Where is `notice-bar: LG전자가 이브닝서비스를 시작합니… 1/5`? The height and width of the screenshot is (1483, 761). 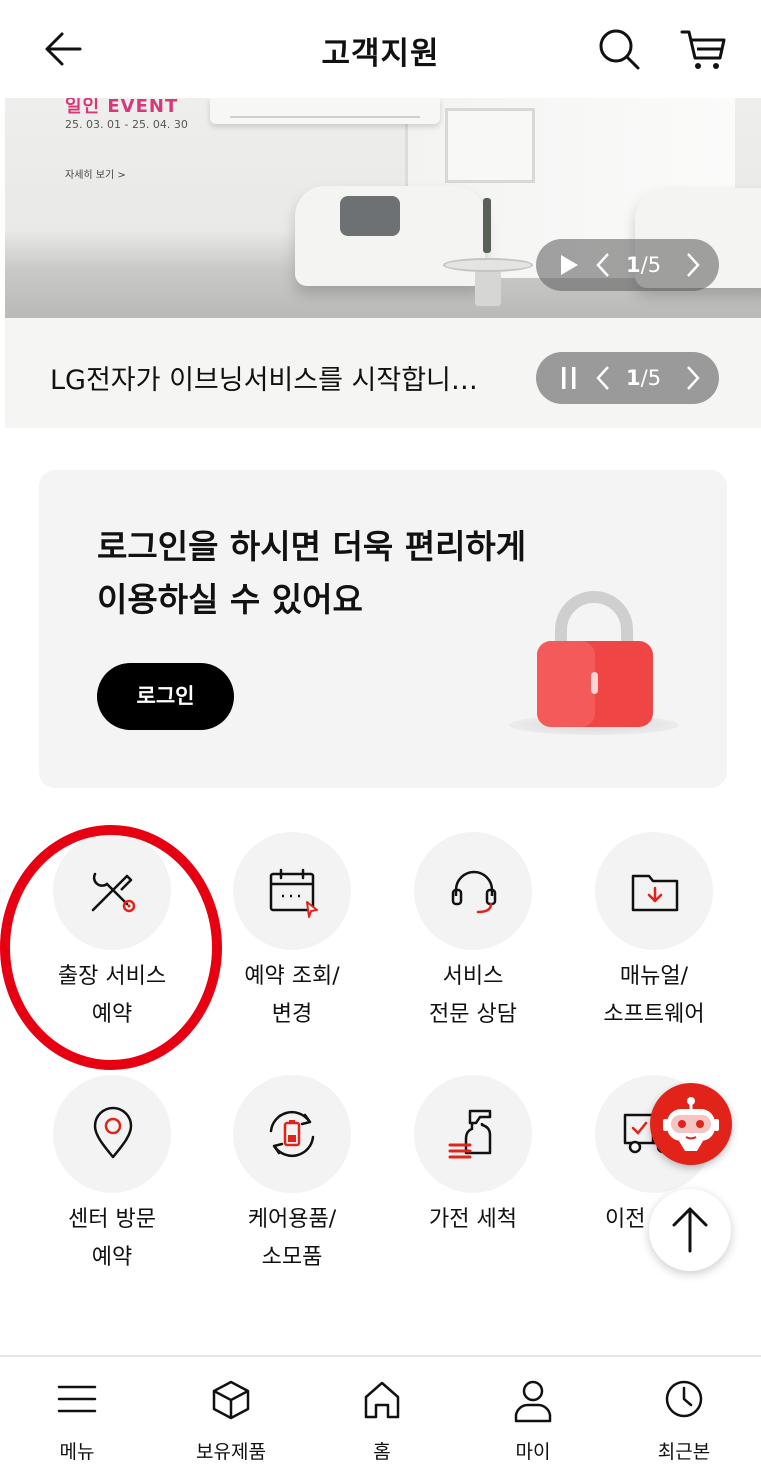
notice-bar: LG전자가 이브닝서비스를 시작합니… 1/5 is located at coordinates (383, 373).